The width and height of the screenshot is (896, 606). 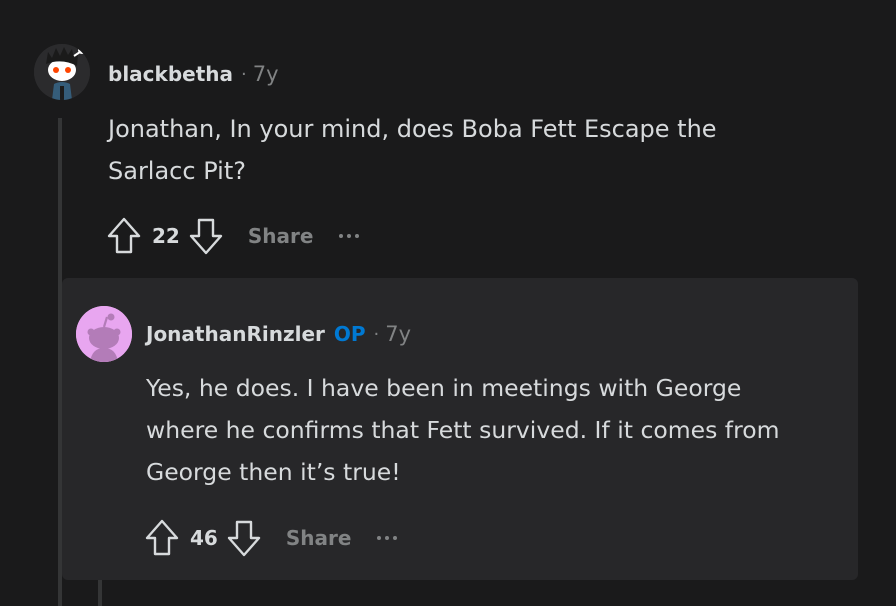 I want to click on op-avatar, so click(x=104, y=334).